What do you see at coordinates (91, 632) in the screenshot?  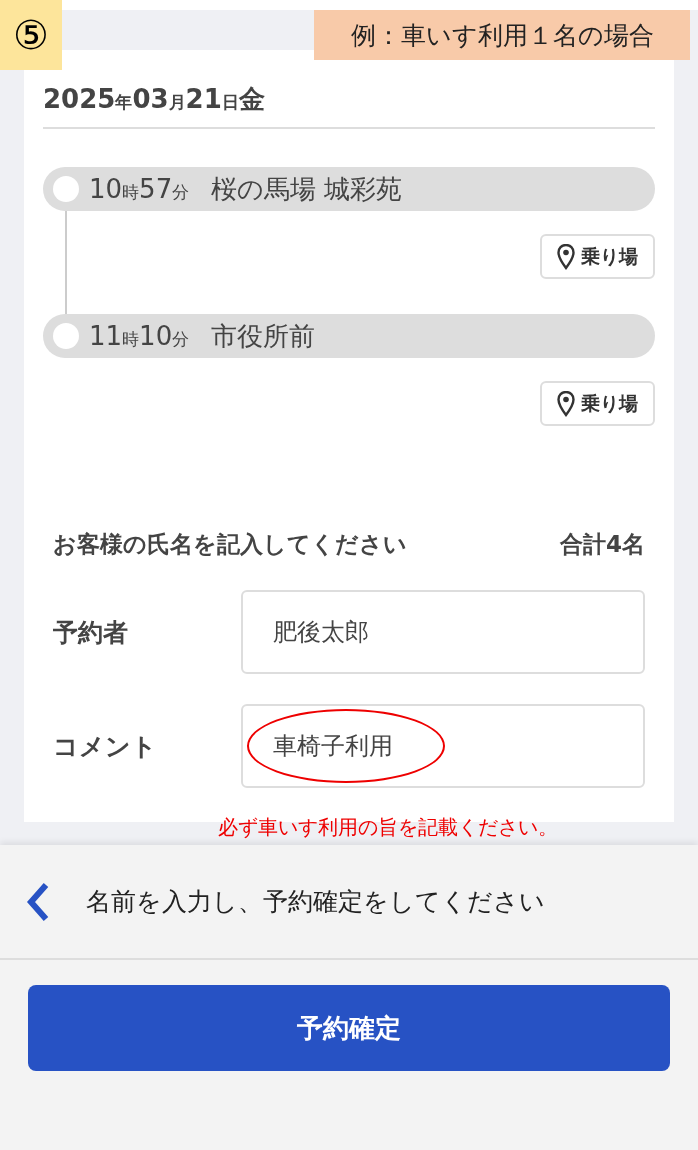 I see `field-label: 予約者` at bounding box center [91, 632].